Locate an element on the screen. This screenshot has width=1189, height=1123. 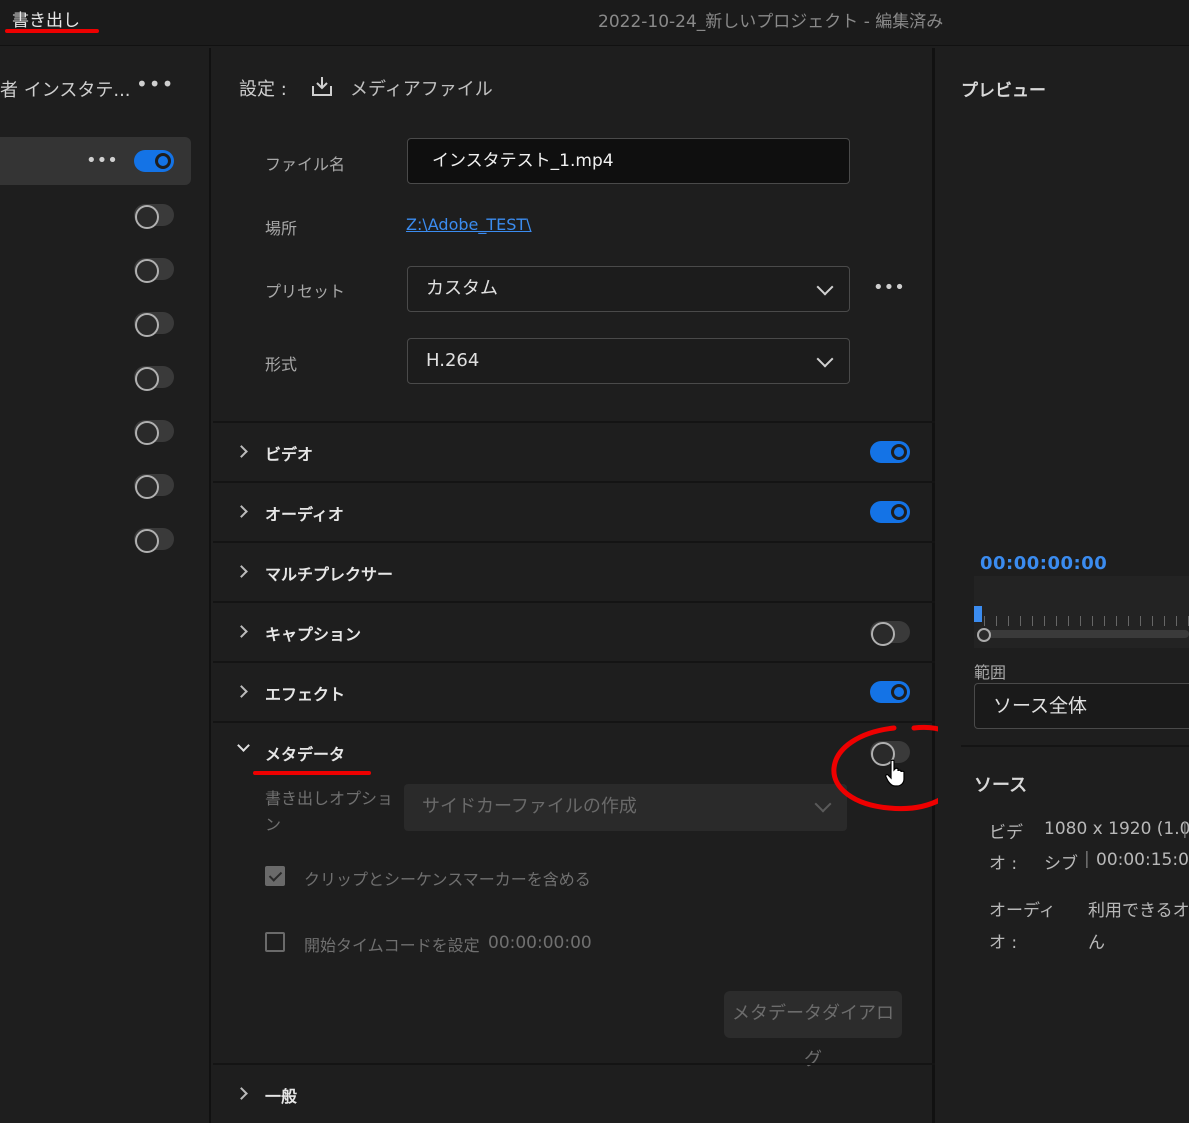
project-title: 2022-10-24_新しいプロジェクト - 編集済み is located at coordinates (771, 22).